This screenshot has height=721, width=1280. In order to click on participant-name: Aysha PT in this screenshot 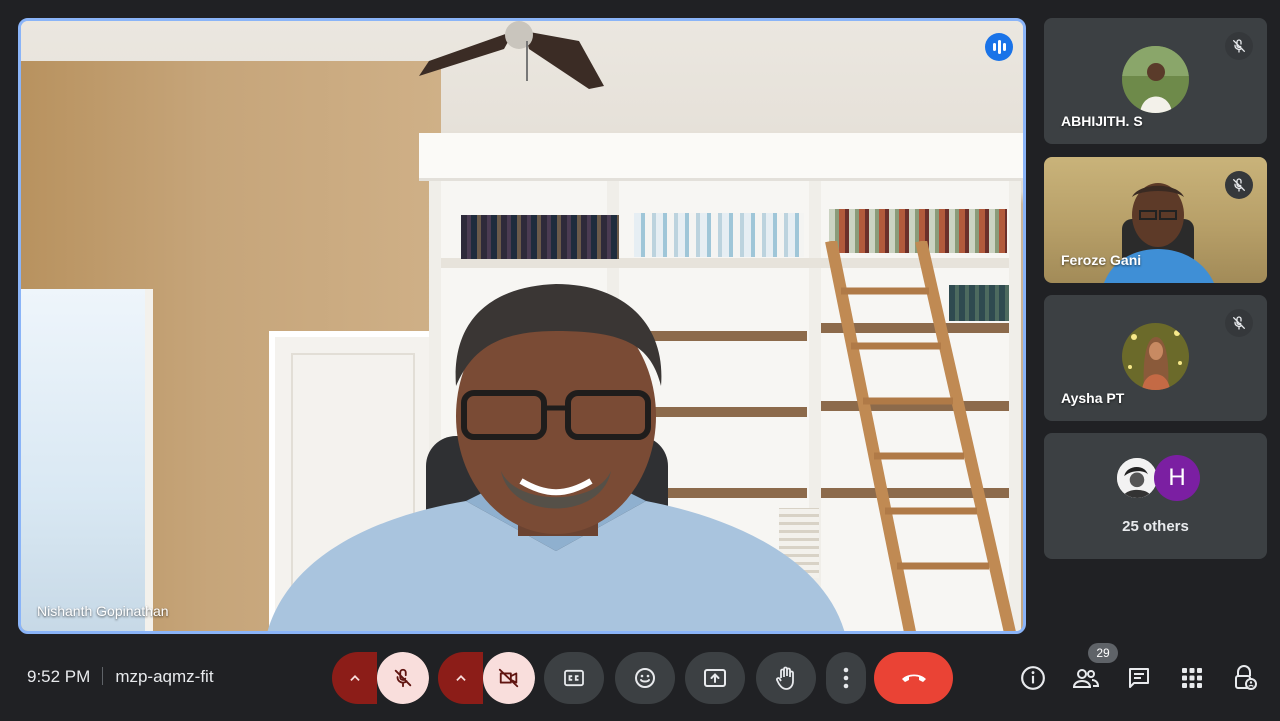, I will do `click(1093, 398)`.